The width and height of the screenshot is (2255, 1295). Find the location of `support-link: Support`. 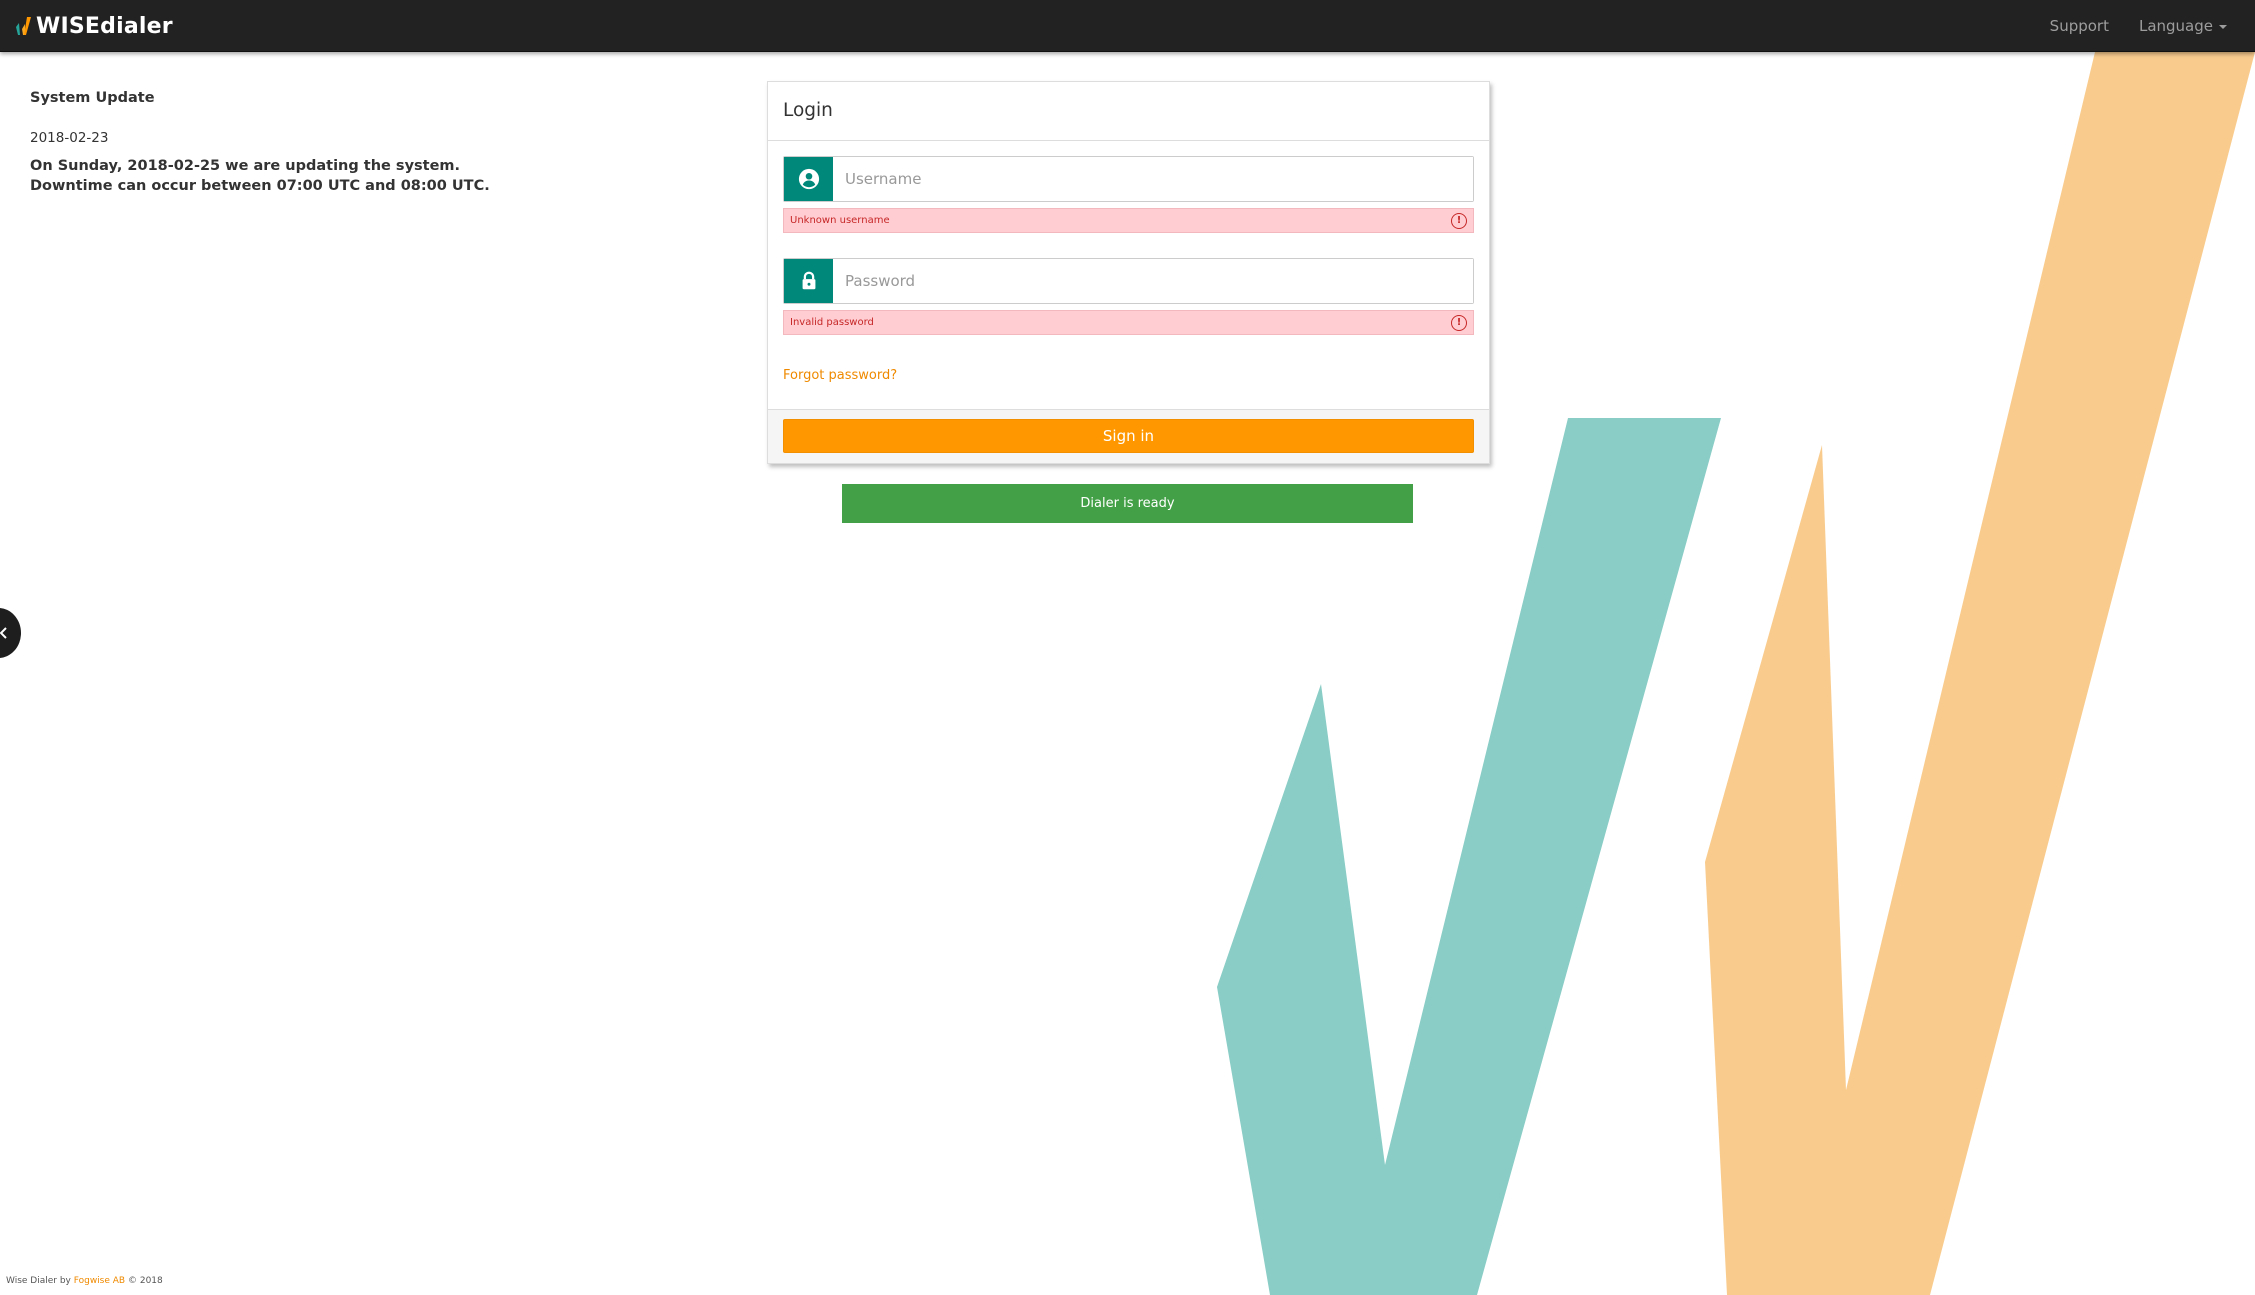

support-link: Support is located at coordinates (2079, 26).